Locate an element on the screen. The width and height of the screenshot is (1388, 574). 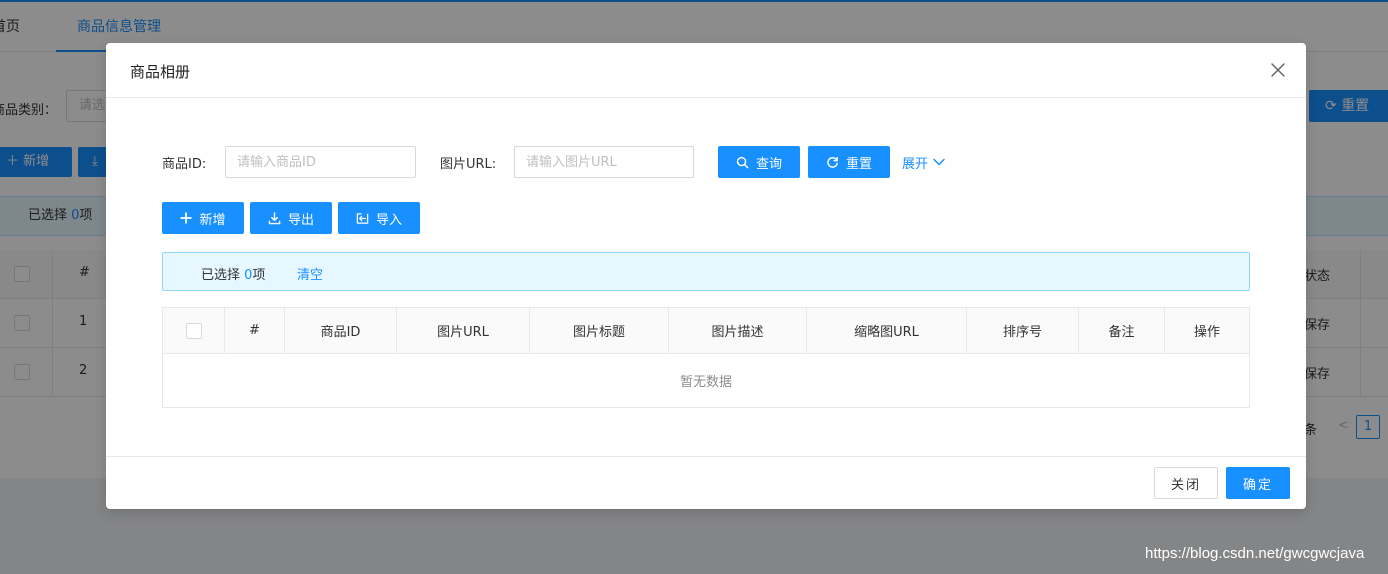
clear-selection-link: 清空 is located at coordinates (310, 273).